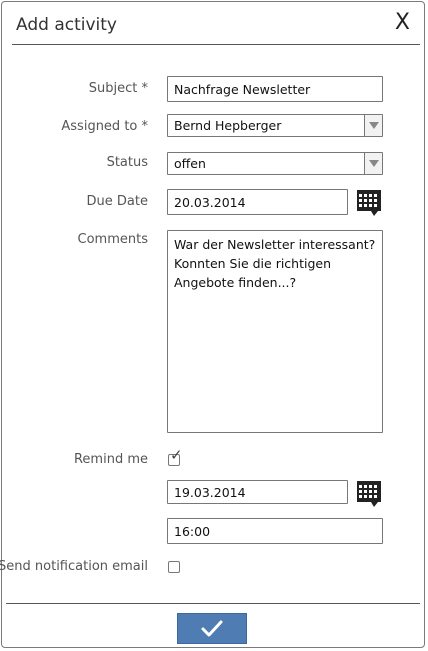  What do you see at coordinates (110, 459) in the screenshot?
I see `remind-me-label: Remind me` at bounding box center [110, 459].